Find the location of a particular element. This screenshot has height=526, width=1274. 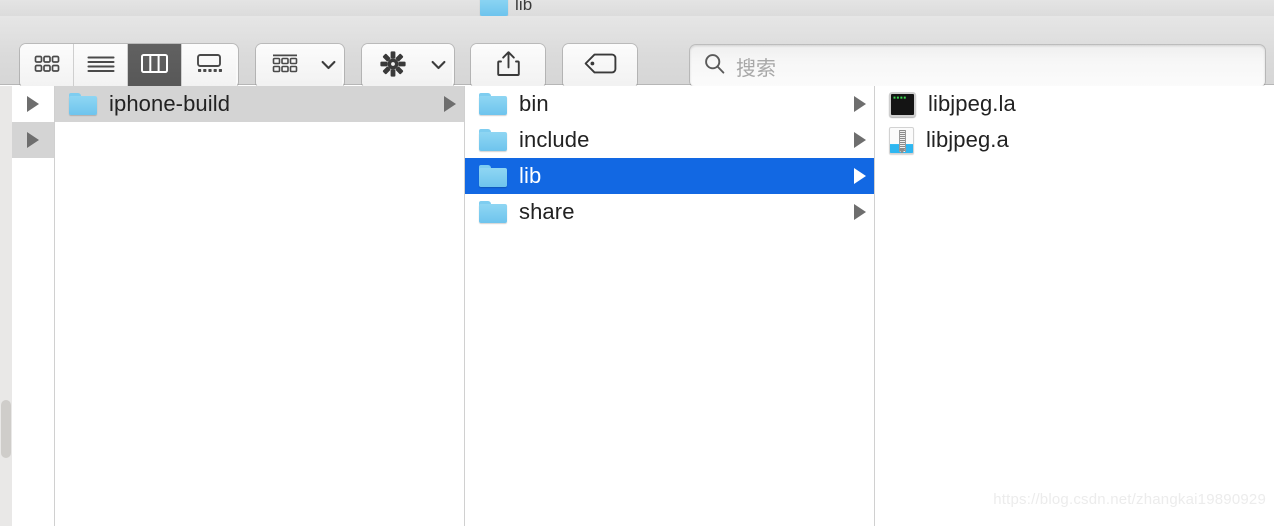

list-item: iphone-build is located at coordinates (259, 104).